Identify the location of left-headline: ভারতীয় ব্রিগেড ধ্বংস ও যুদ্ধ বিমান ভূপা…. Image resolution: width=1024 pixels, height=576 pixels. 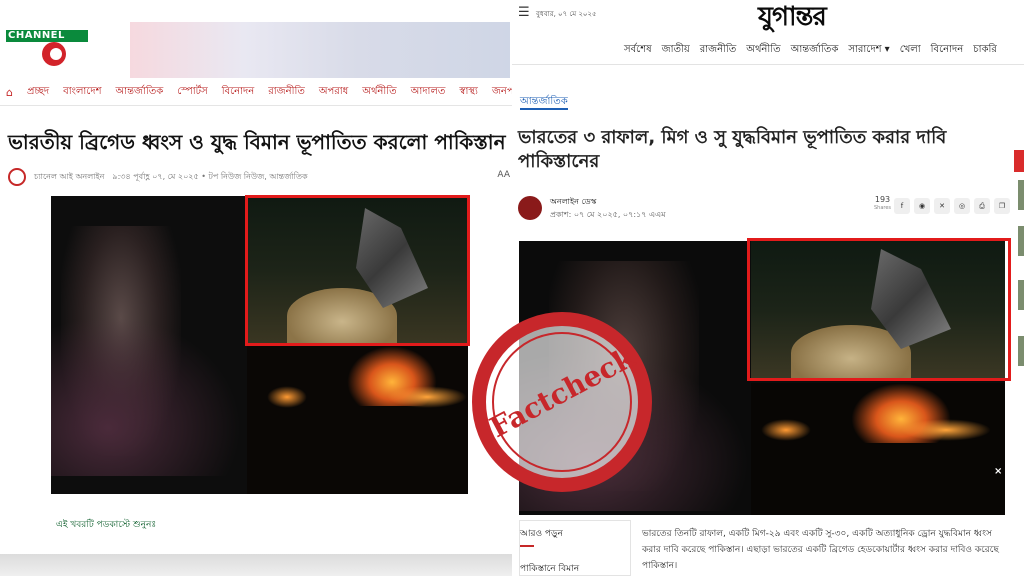
(257, 142).